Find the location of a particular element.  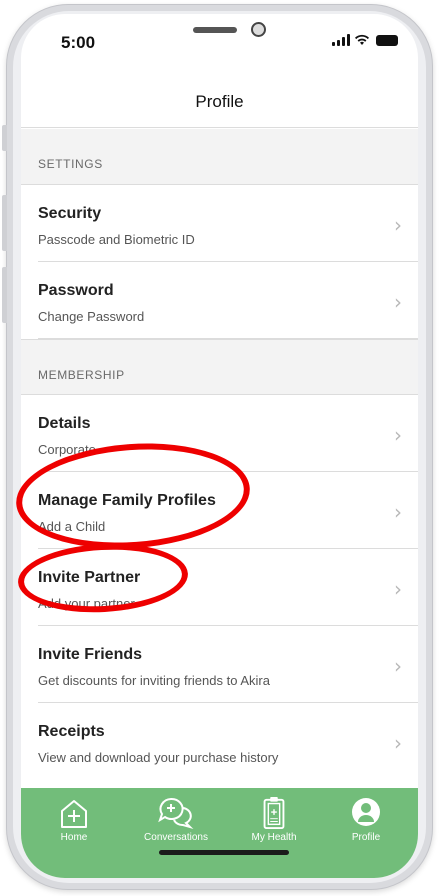

tab-my-health: My Health is located at coordinates (274, 819).